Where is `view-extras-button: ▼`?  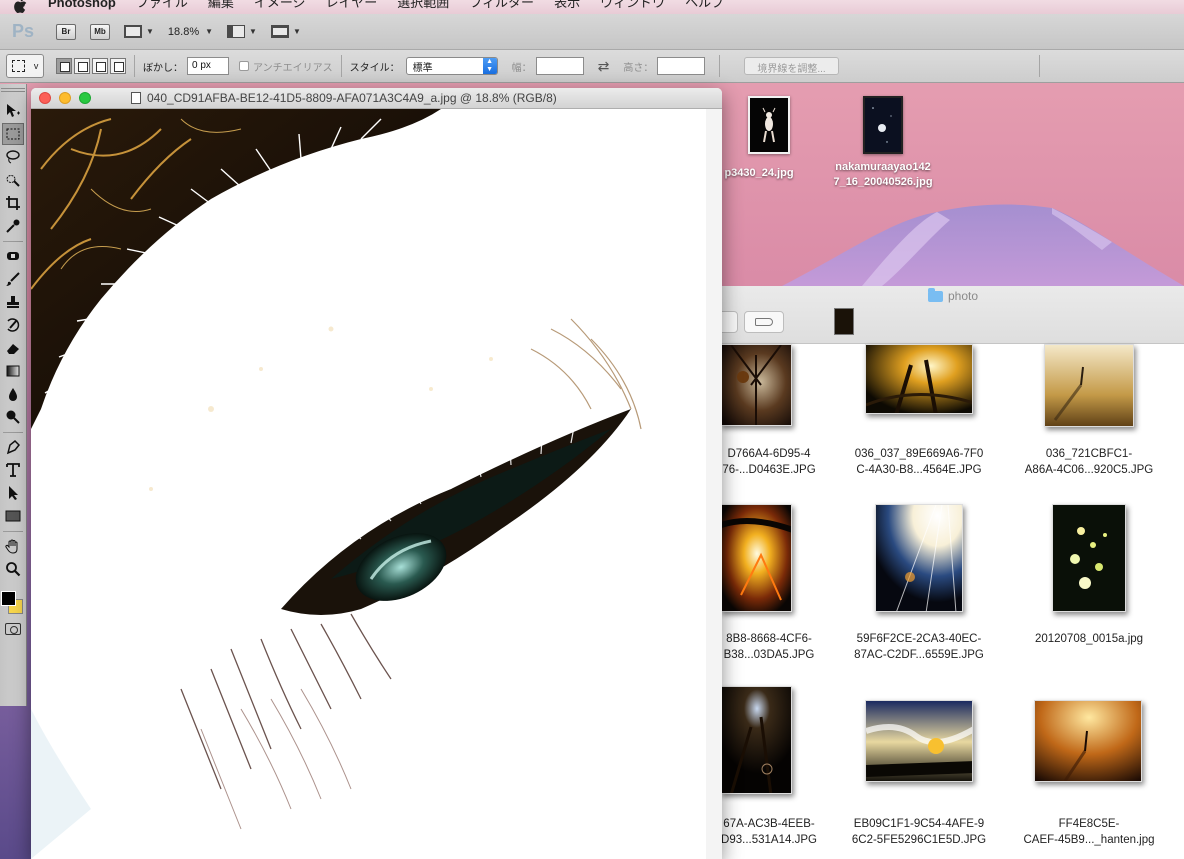
view-extras-button: ▼ is located at coordinates (139, 31).